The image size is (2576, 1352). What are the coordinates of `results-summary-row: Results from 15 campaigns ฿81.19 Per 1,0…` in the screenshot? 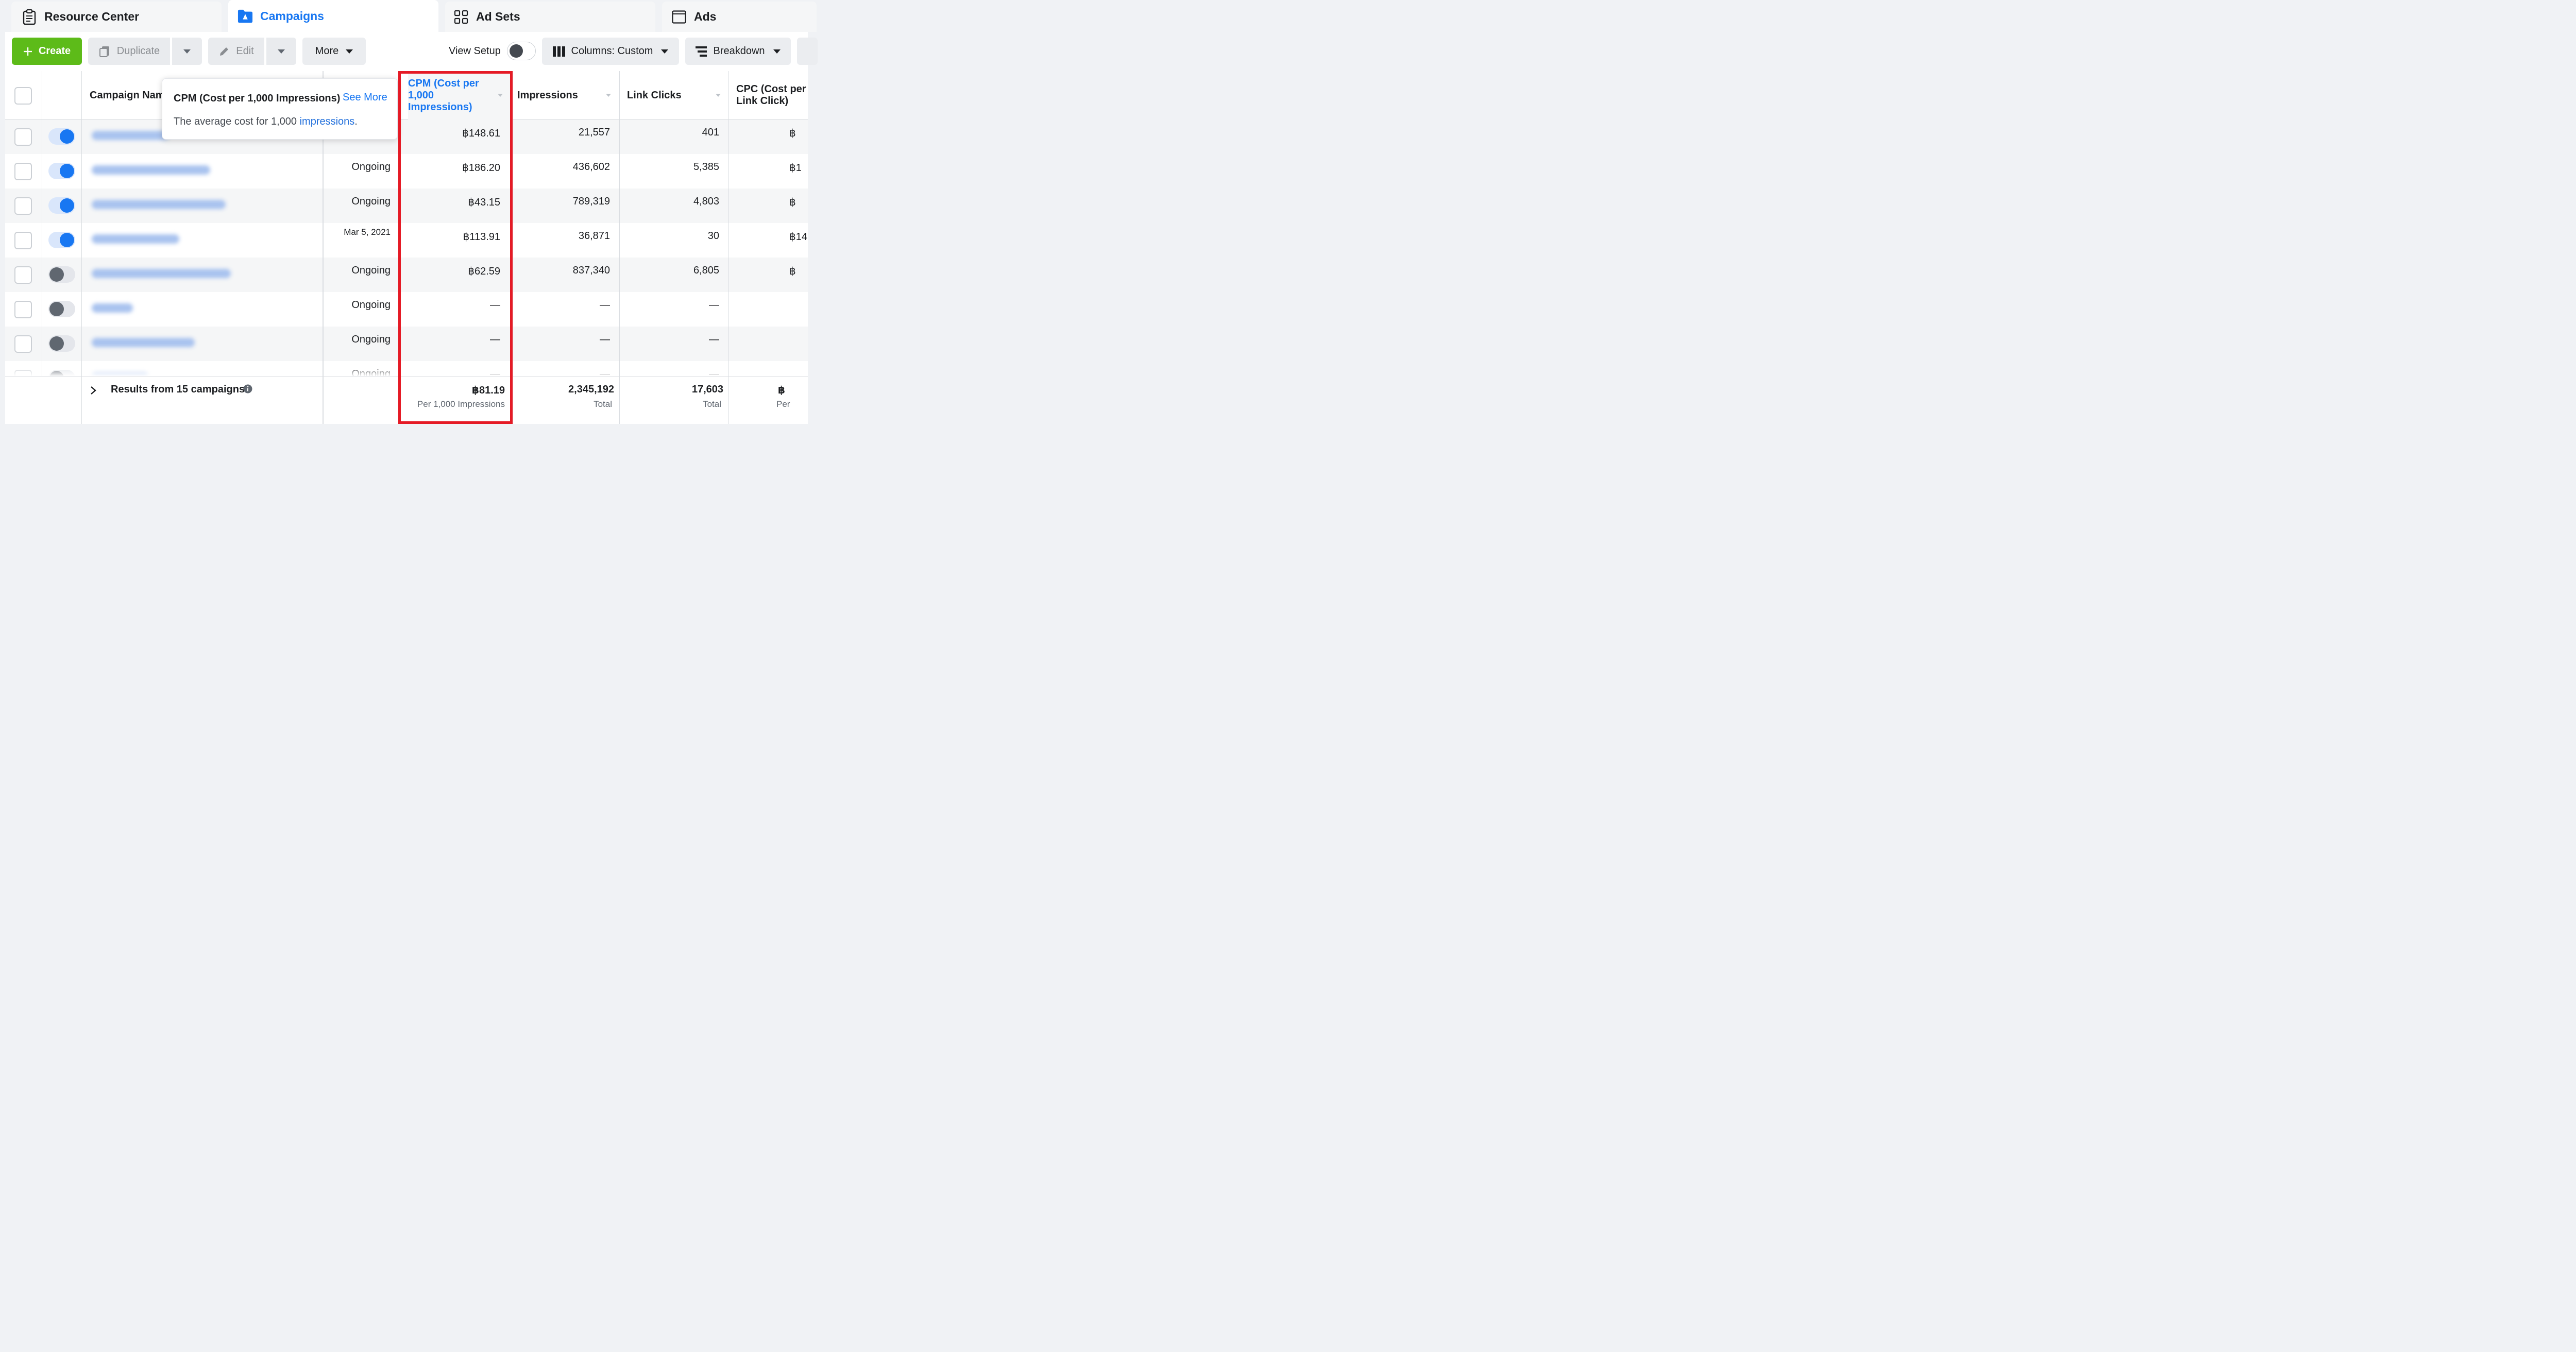 It's located at (407, 400).